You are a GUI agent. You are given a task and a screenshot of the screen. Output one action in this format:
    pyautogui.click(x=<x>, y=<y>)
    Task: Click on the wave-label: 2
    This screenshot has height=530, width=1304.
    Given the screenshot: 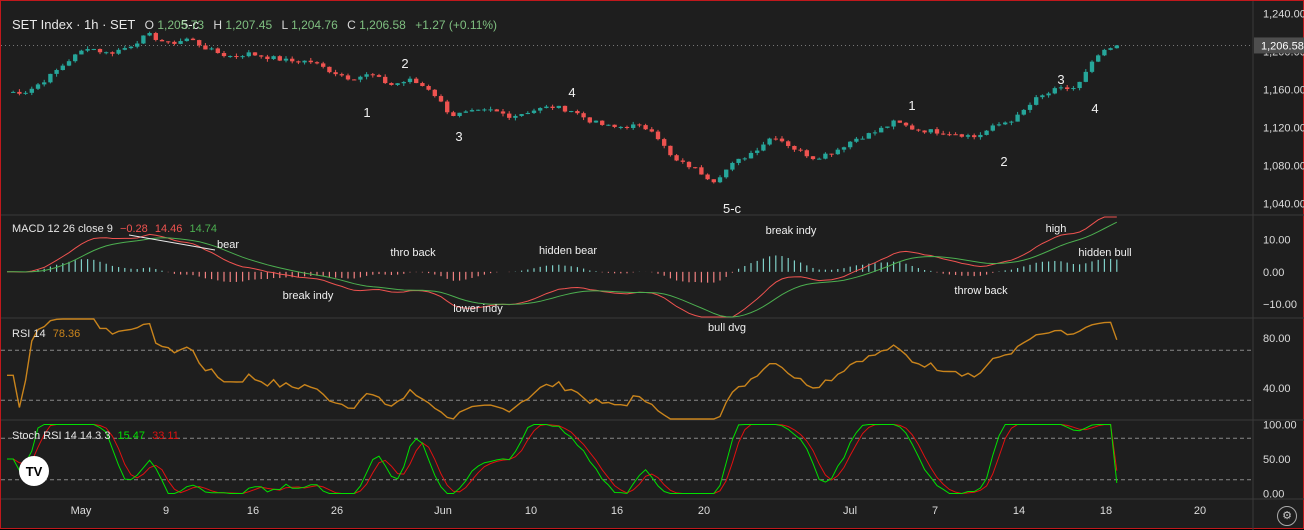 What is the action you would take?
    pyautogui.click(x=1003, y=161)
    